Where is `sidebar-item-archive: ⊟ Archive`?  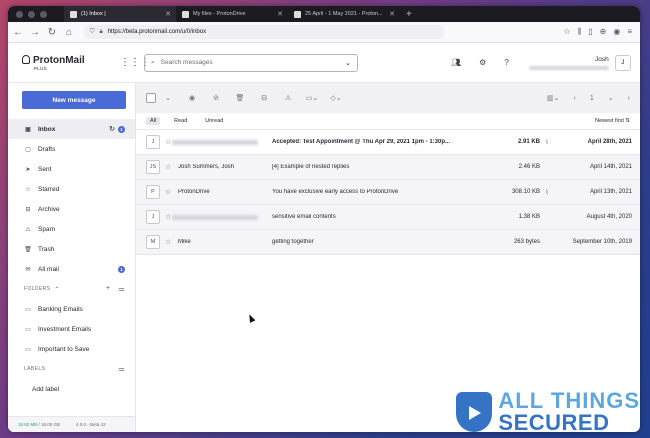 sidebar-item-archive: ⊟ Archive is located at coordinates (71, 209).